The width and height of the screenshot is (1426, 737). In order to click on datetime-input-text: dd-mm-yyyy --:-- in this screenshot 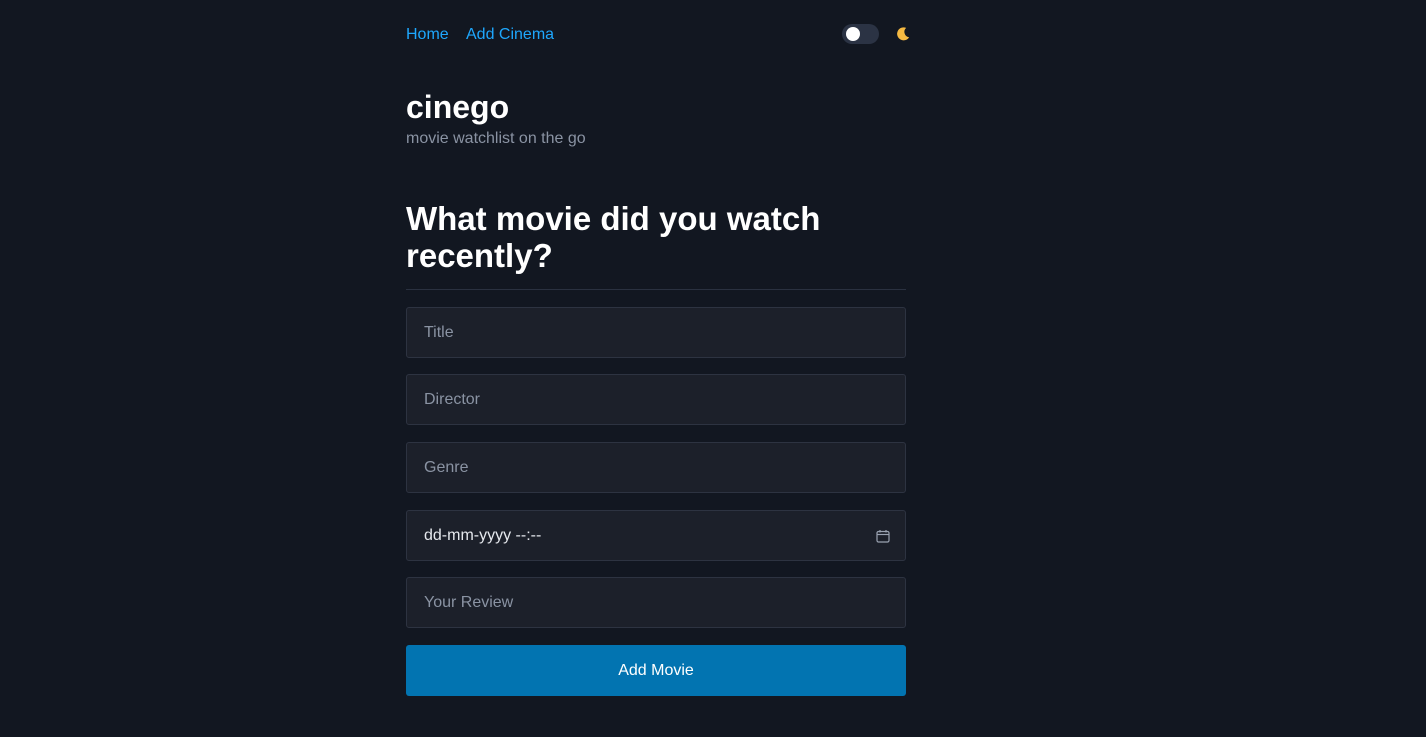, I will do `click(483, 535)`.